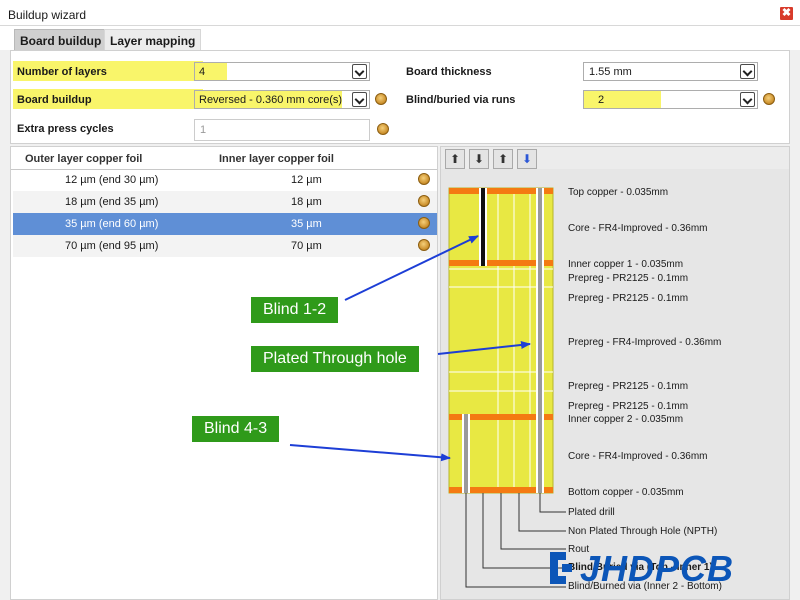 Image resolution: width=800 pixels, height=600 pixels. What do you see at coordinates (657, 568) in the screenshot?
I see `watermark-text: JHDPCB` at bounding box center [657, 568].